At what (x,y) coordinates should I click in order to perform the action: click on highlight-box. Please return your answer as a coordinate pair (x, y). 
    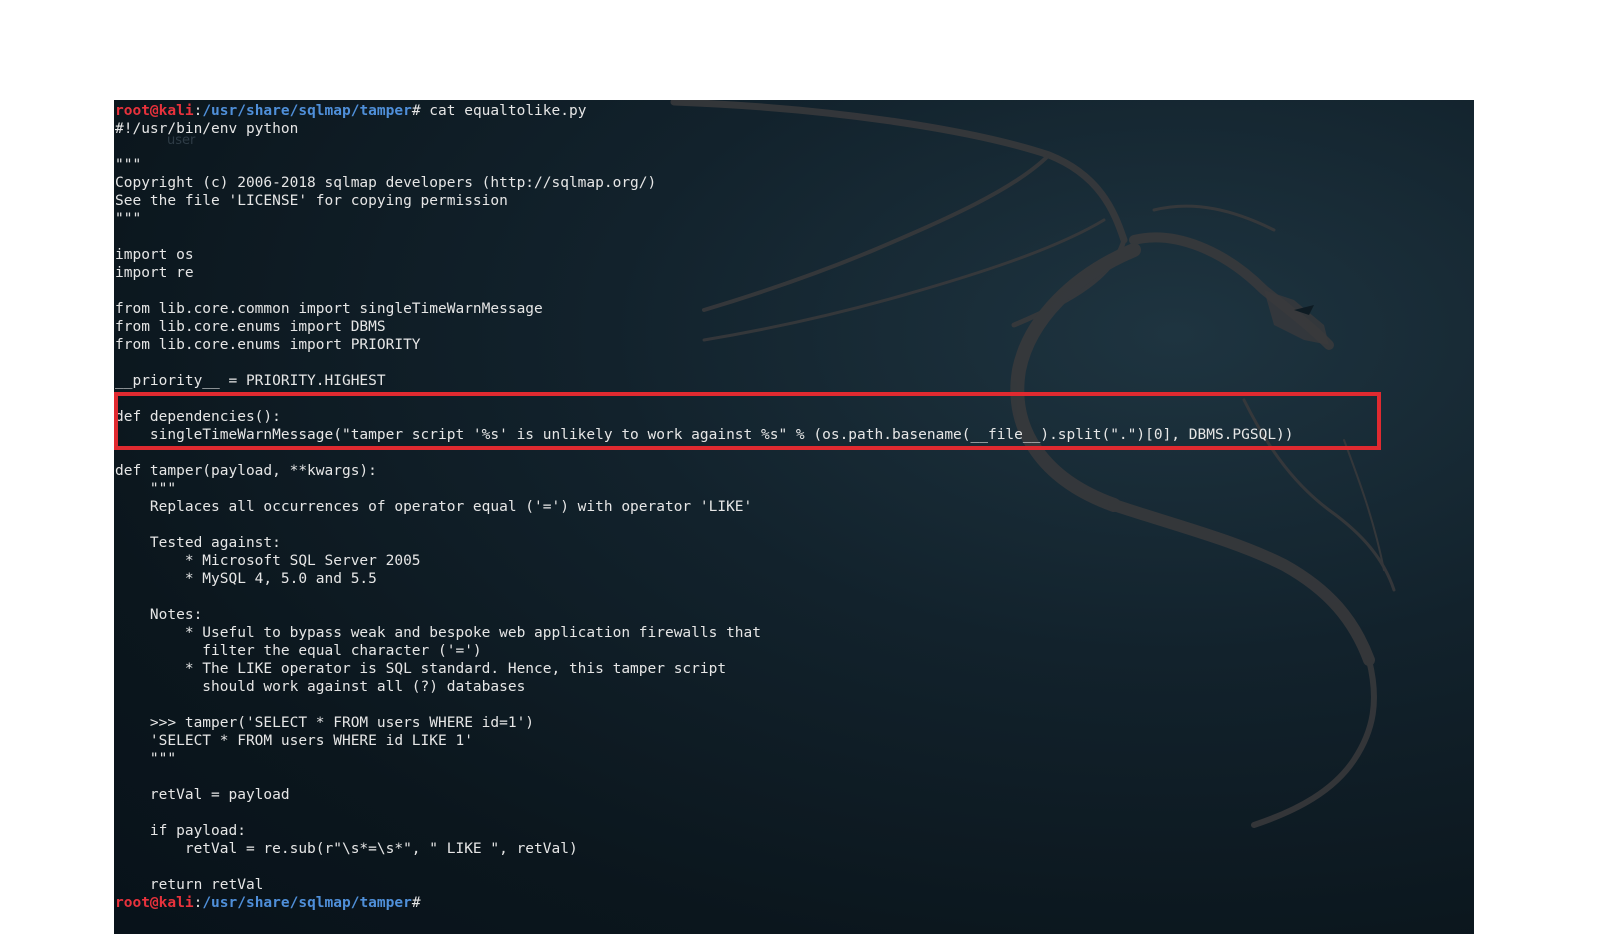
    Looking at the image, I should click on (747, 421).